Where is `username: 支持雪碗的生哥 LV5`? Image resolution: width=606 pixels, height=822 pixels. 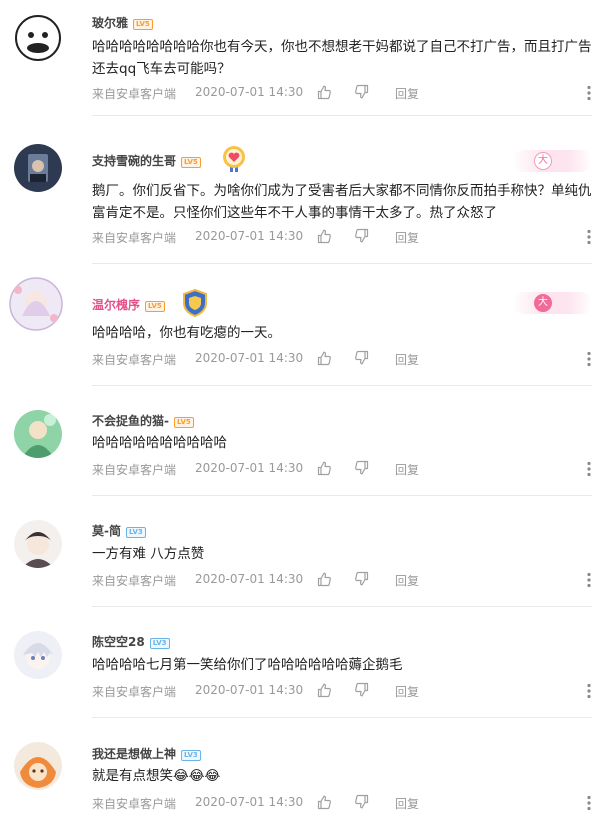 username: 支持雪碗的生哥 LV5 is located at coordinates (146, 160).